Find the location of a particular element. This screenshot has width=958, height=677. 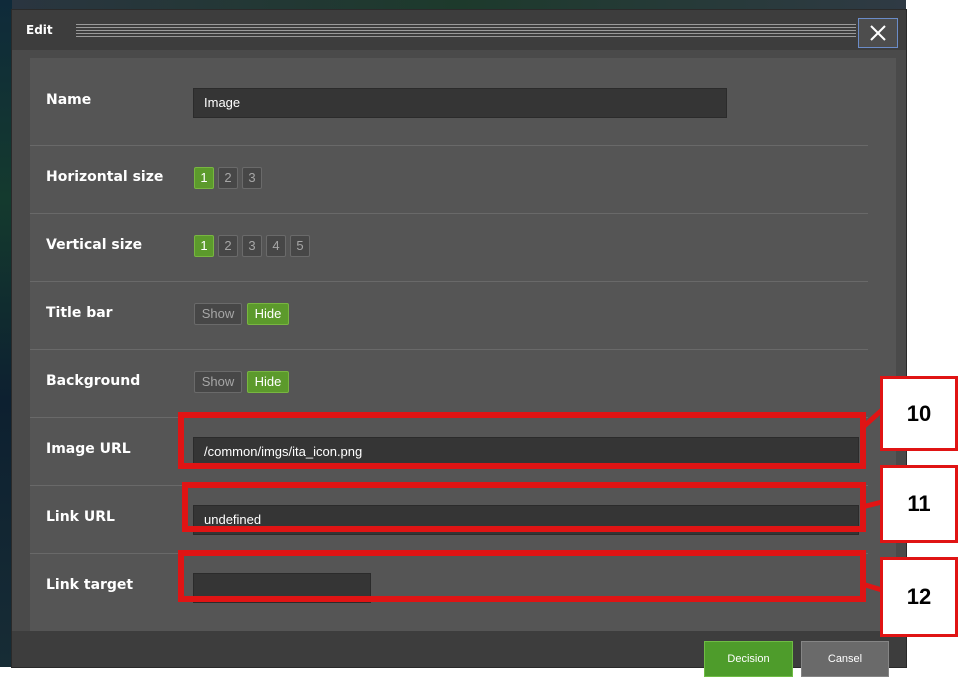

background-strip-left is located at coordinates (6, 333).